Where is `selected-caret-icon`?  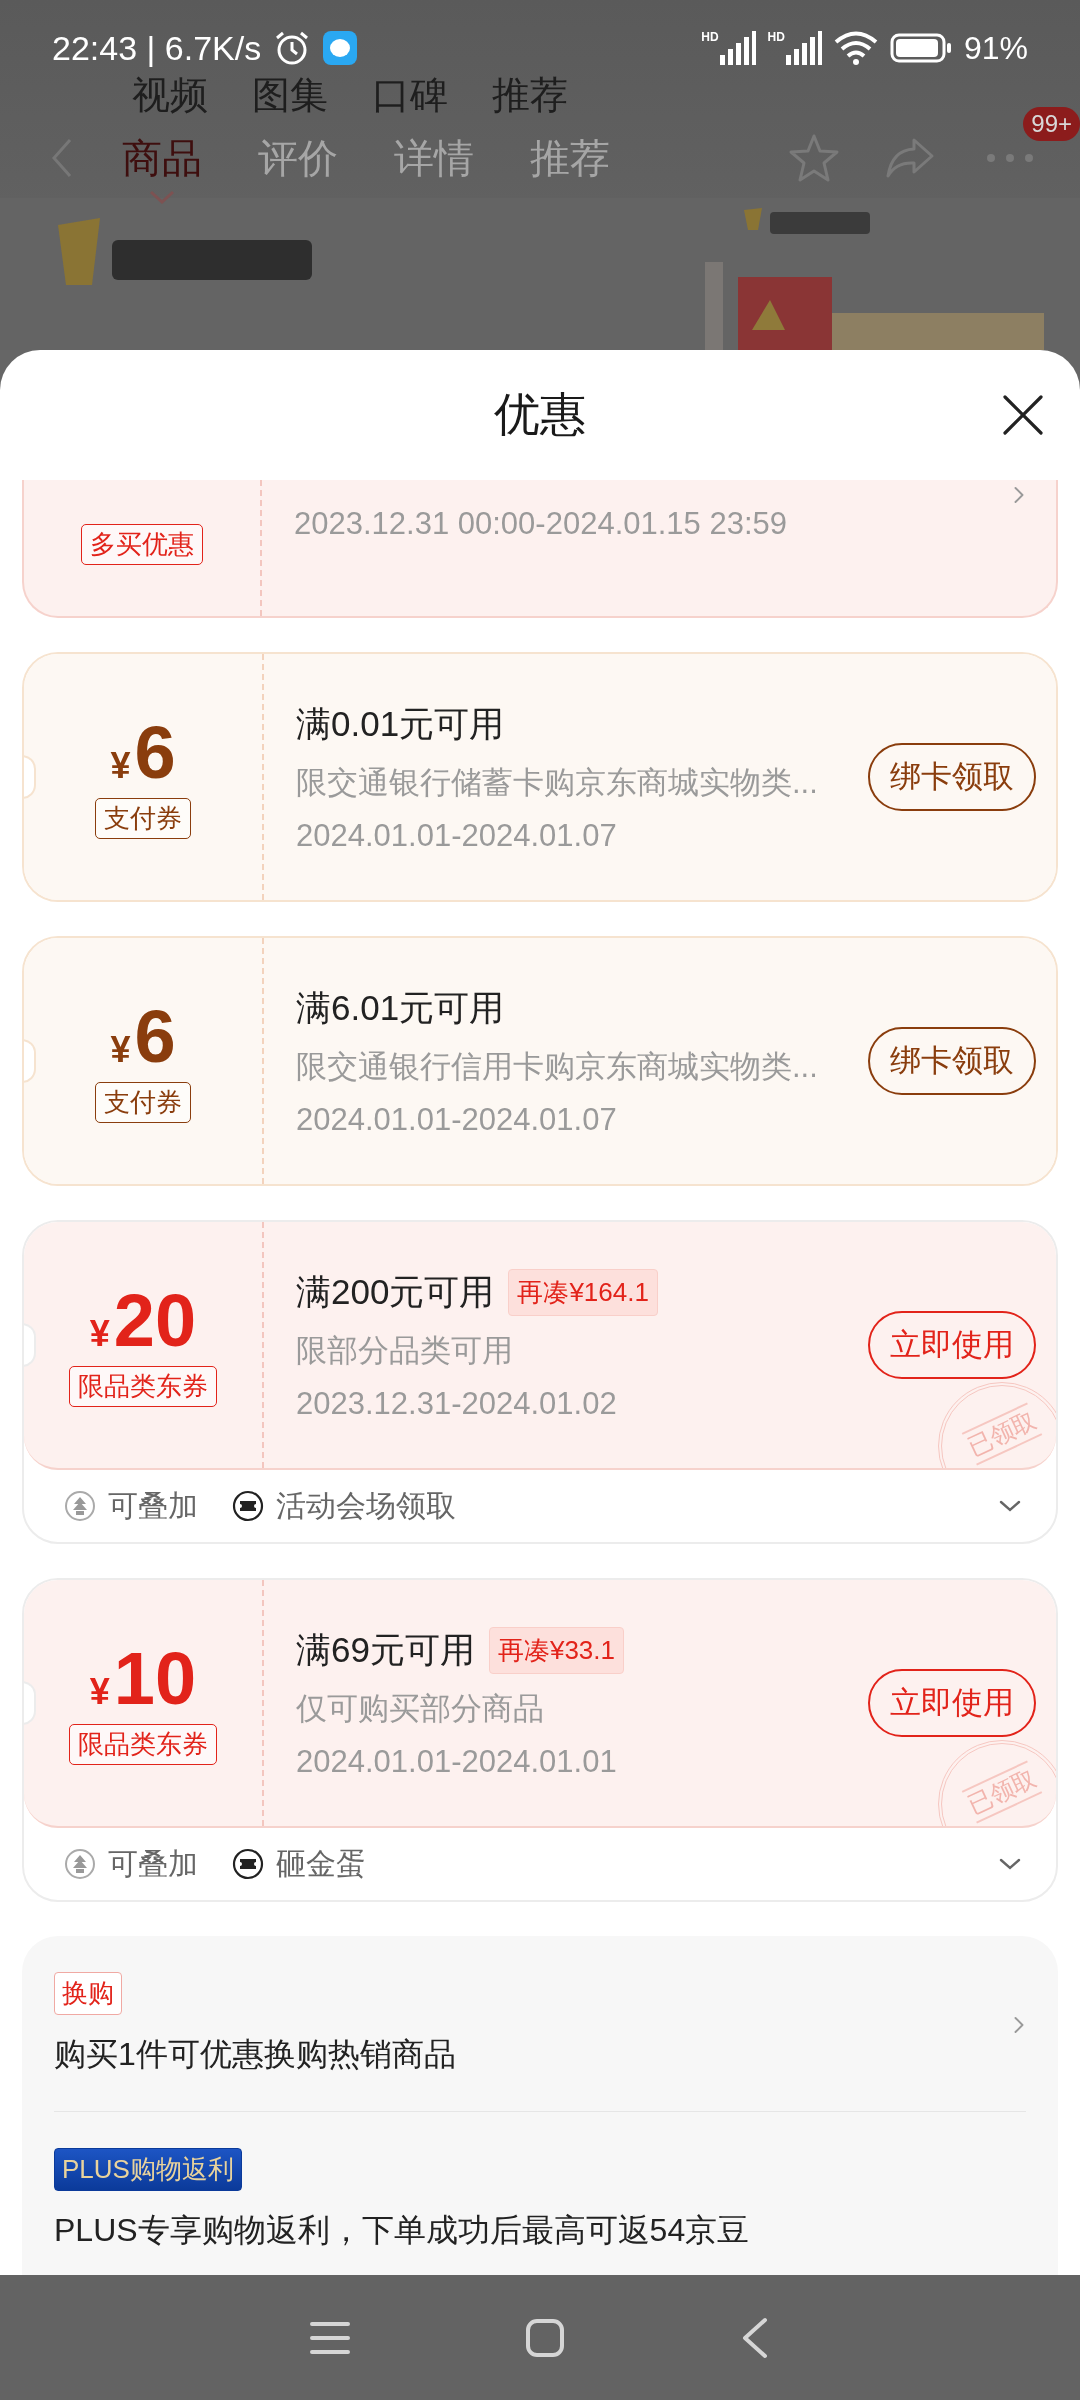 selected-caret-icon is located at coordinates (162, 196).